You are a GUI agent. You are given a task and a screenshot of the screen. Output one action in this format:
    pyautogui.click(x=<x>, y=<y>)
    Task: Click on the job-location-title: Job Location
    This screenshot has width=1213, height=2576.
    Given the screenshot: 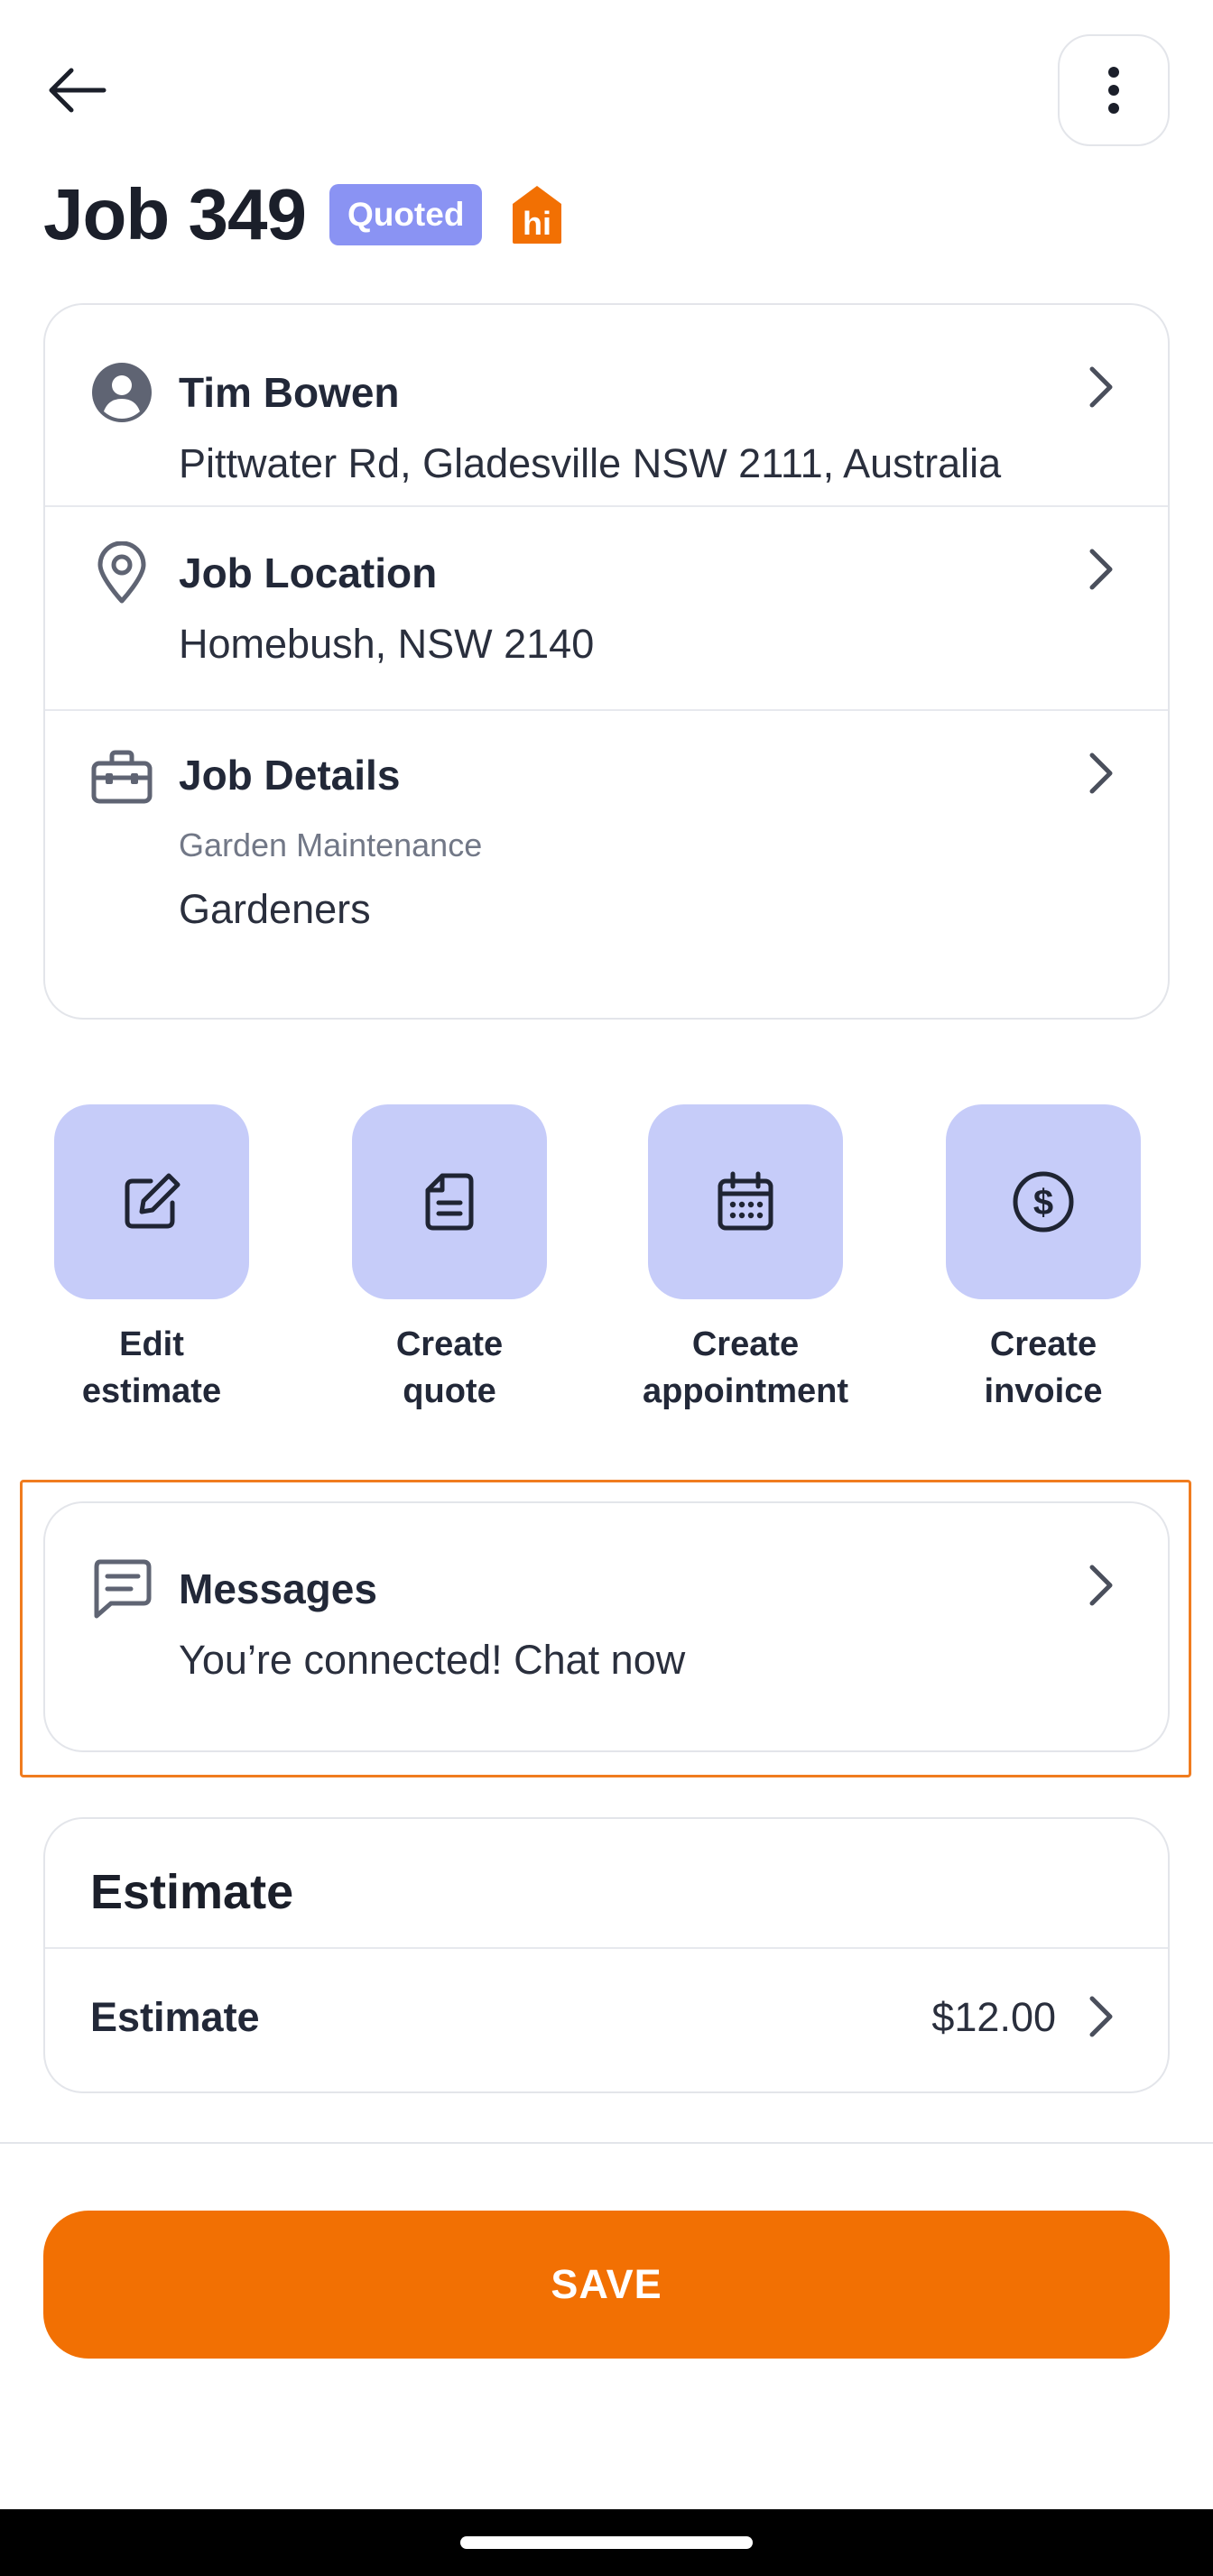 What is the action you would take?
    pyautogui.click(x=308, y=572)
    